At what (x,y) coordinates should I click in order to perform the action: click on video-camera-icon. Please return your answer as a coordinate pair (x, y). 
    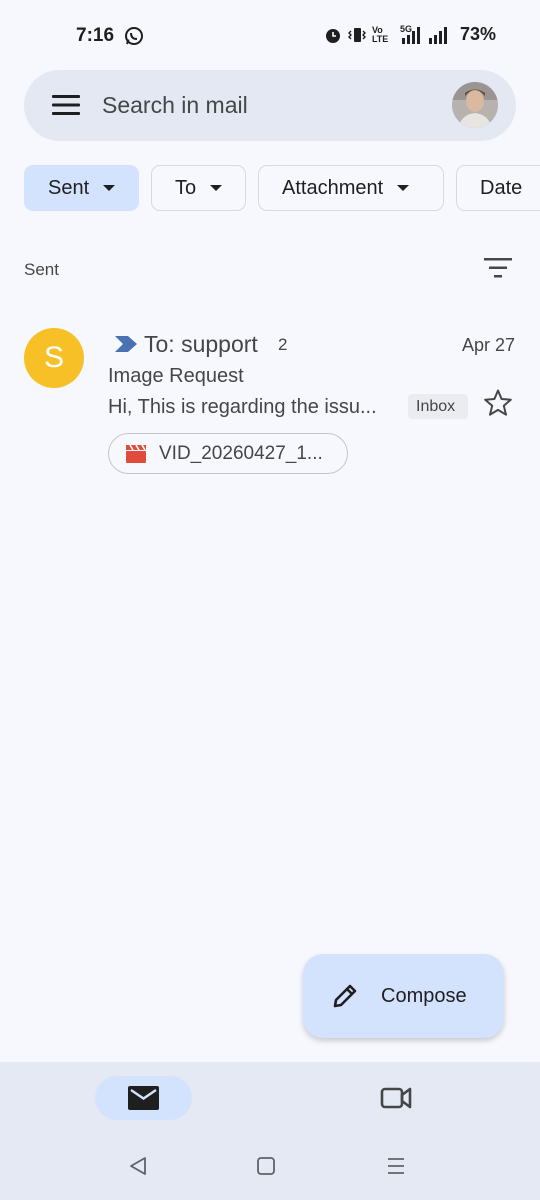
    Looking at the image, I should click on (396, 1098).